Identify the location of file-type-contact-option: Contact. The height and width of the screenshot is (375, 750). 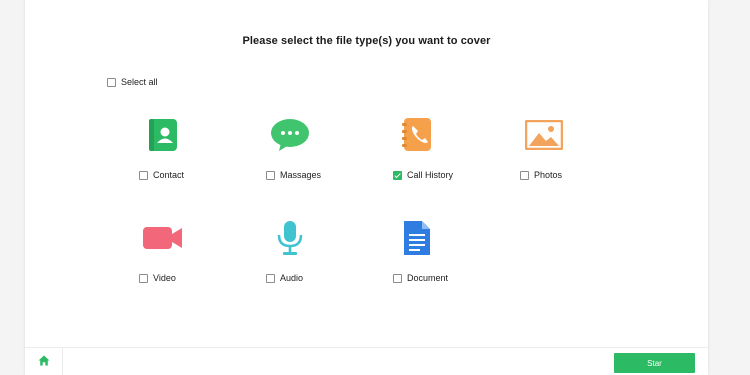
(161, 175).